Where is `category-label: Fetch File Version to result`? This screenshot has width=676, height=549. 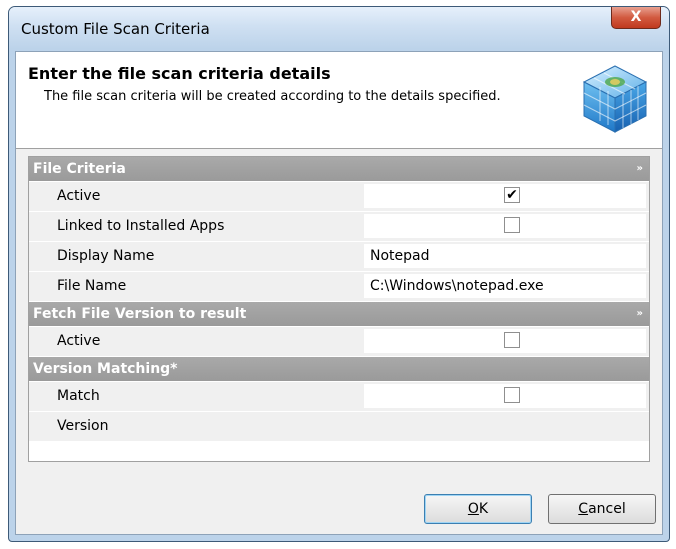
category-label: Fetch File Version to result is located at coordinates (140, 314).